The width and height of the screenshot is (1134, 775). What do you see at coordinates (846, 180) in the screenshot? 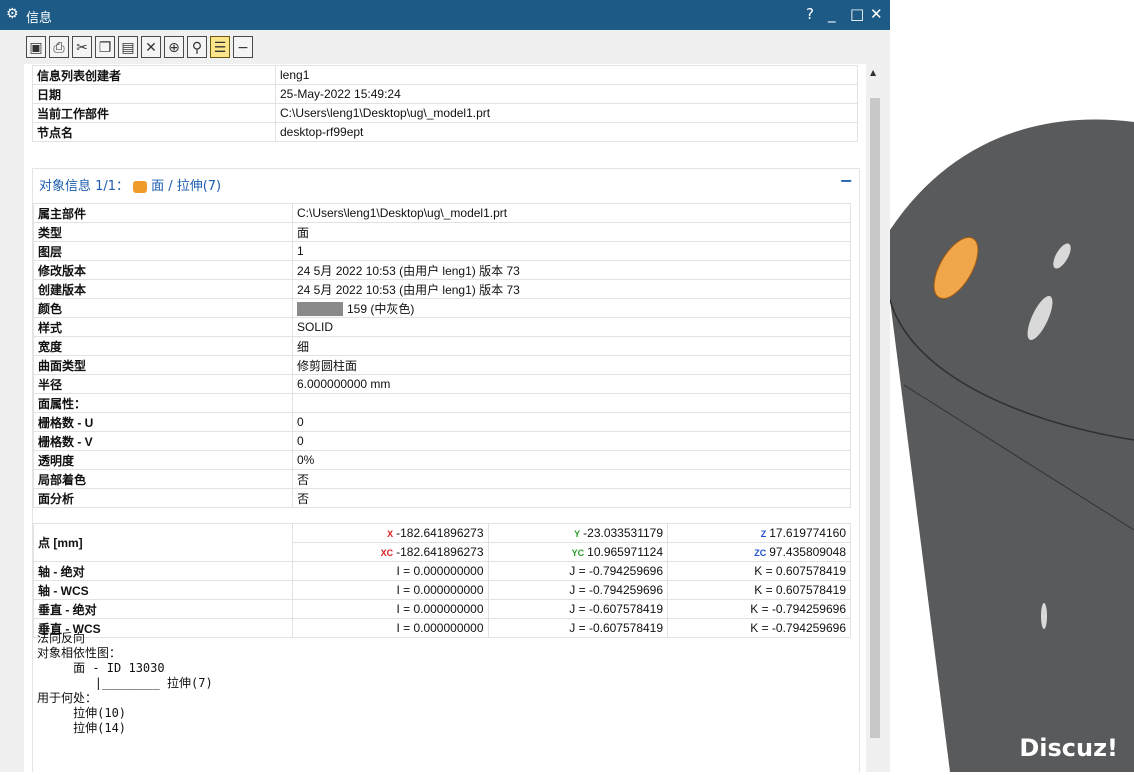
I see `collapse-button: −` at bounding box center [846, 180].